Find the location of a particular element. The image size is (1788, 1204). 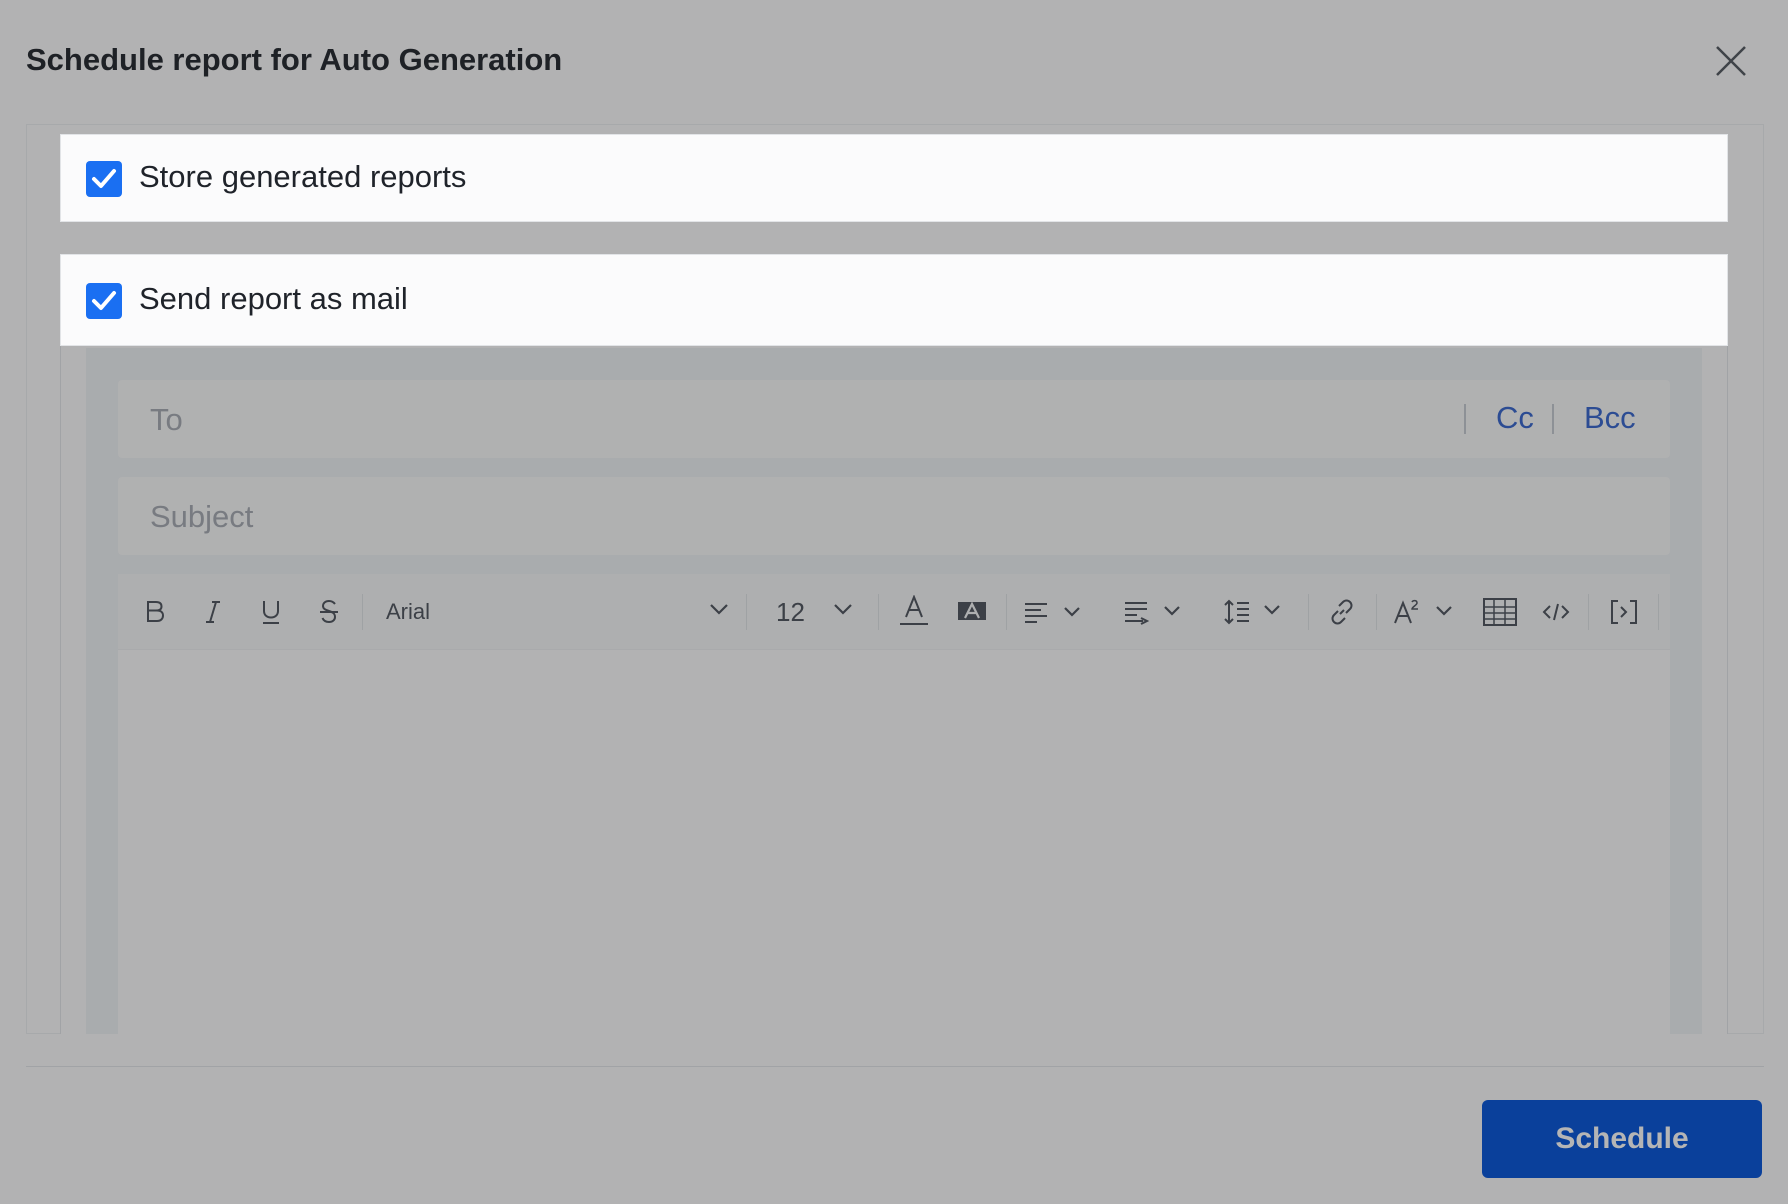

send-mail-option: Send report as mail is located at coordinates (894, 300).